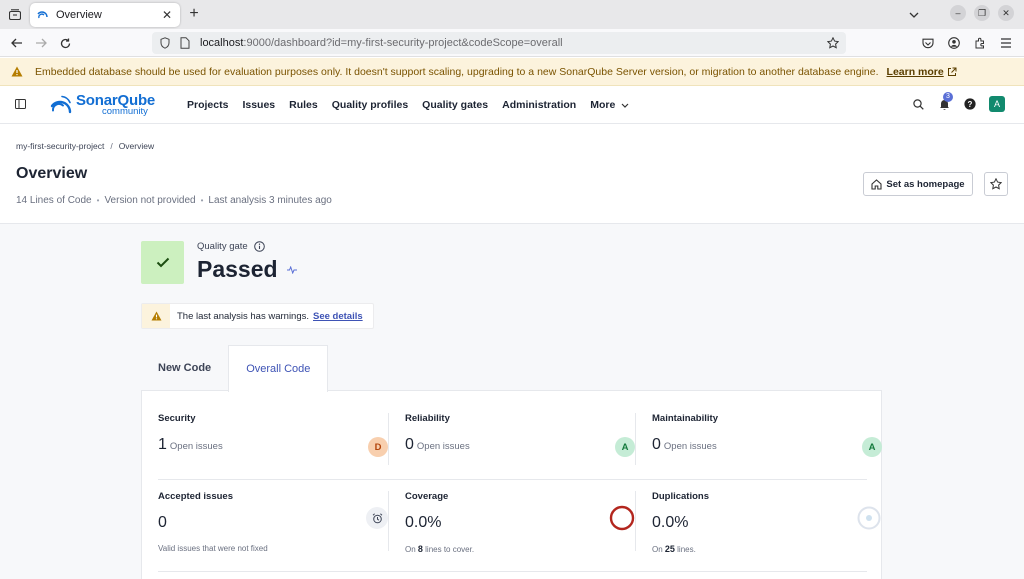  What do you see at coordinates (65, 43) in the screenshot?
I see `reload-icon` at bounding box center [65, 43].